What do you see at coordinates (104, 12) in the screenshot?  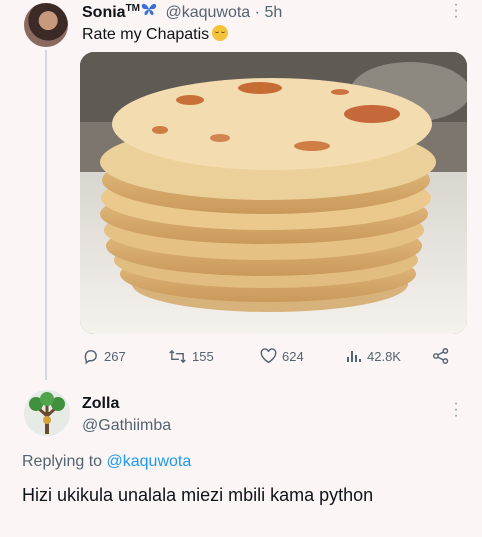 I see `author-name: Sonia` at bounding box center [104, 12].